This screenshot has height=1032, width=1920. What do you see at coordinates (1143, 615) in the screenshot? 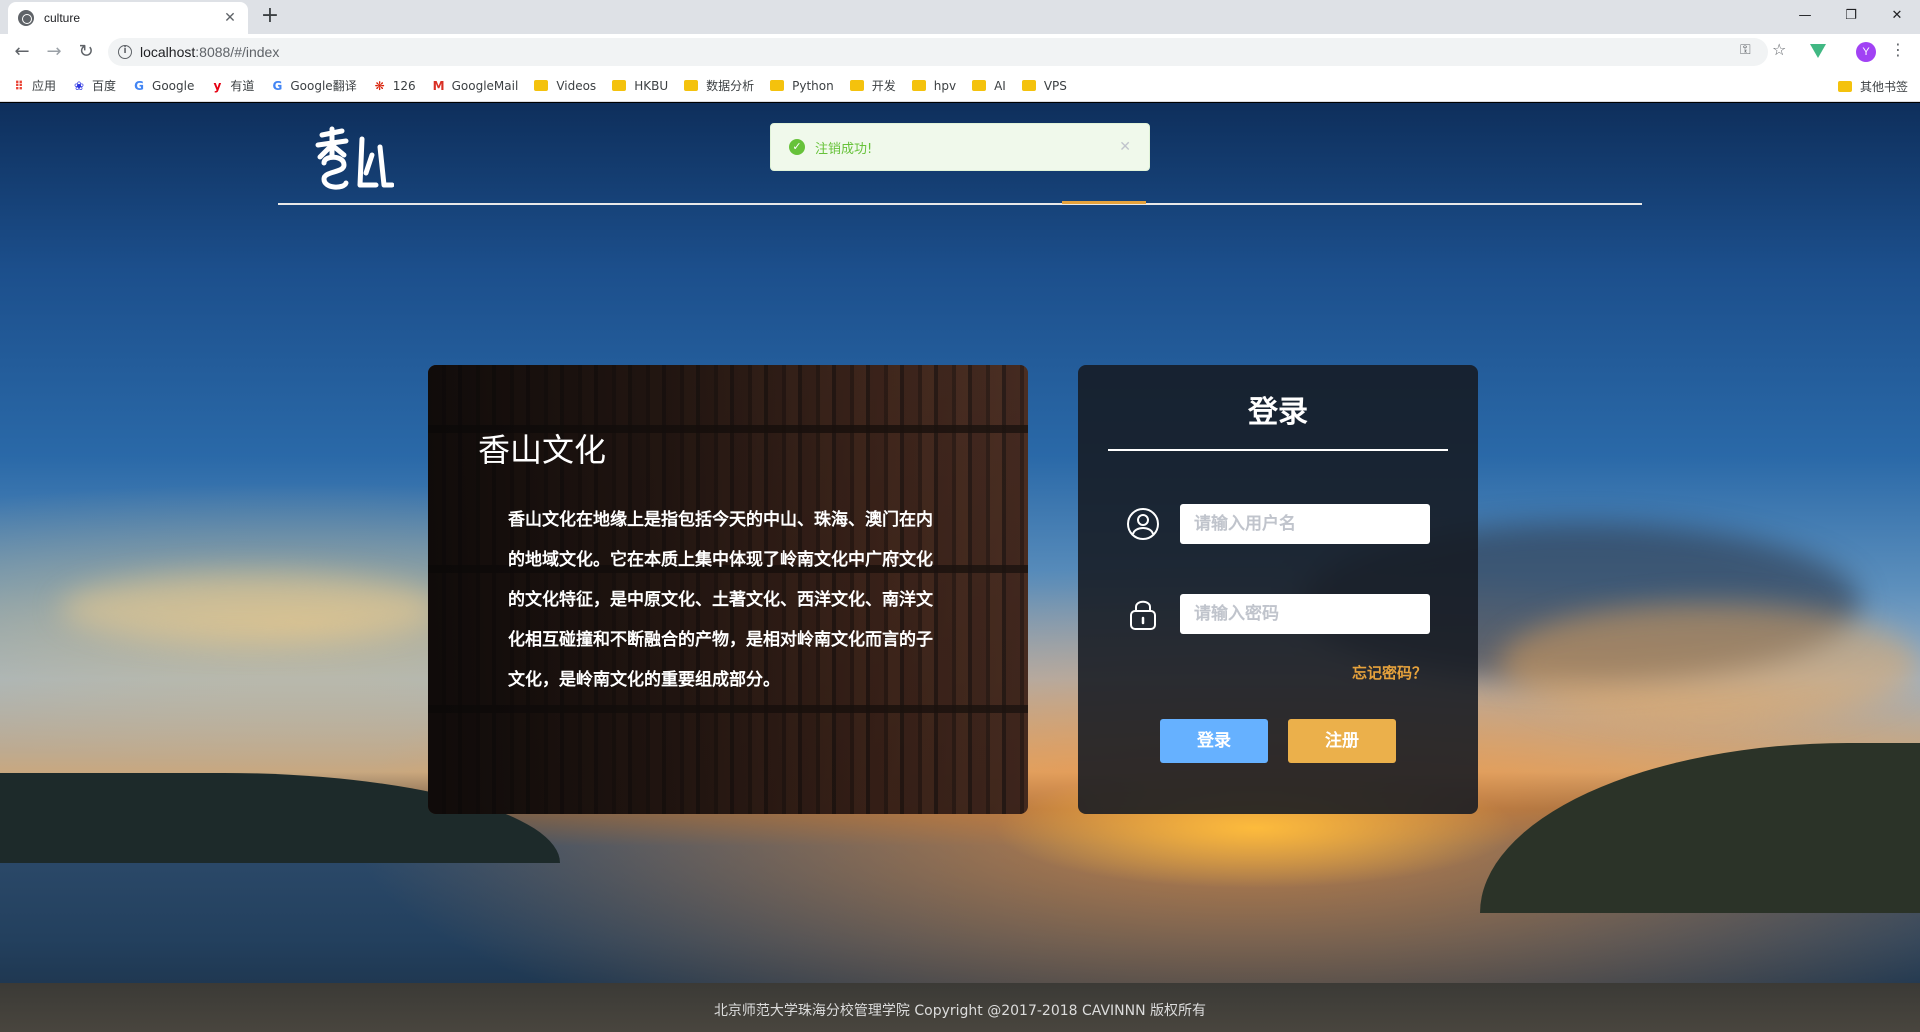
I see `lock-icon` at bounding box center [1143, 615].